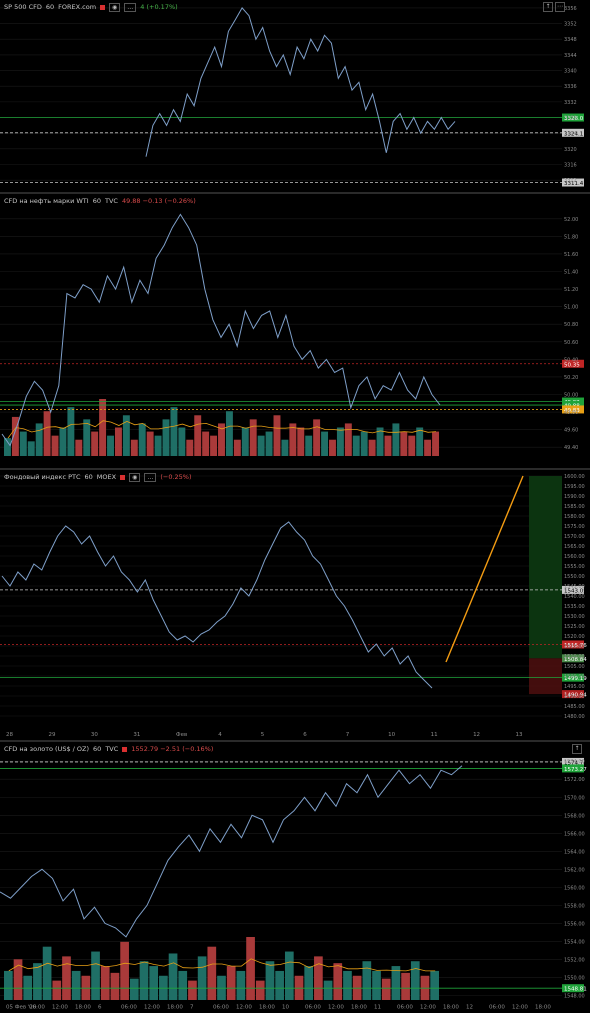 This screenshot has height=1013, width=590. I want to click on sp500-symbol: SP 500 CFD, so click(23, 7).